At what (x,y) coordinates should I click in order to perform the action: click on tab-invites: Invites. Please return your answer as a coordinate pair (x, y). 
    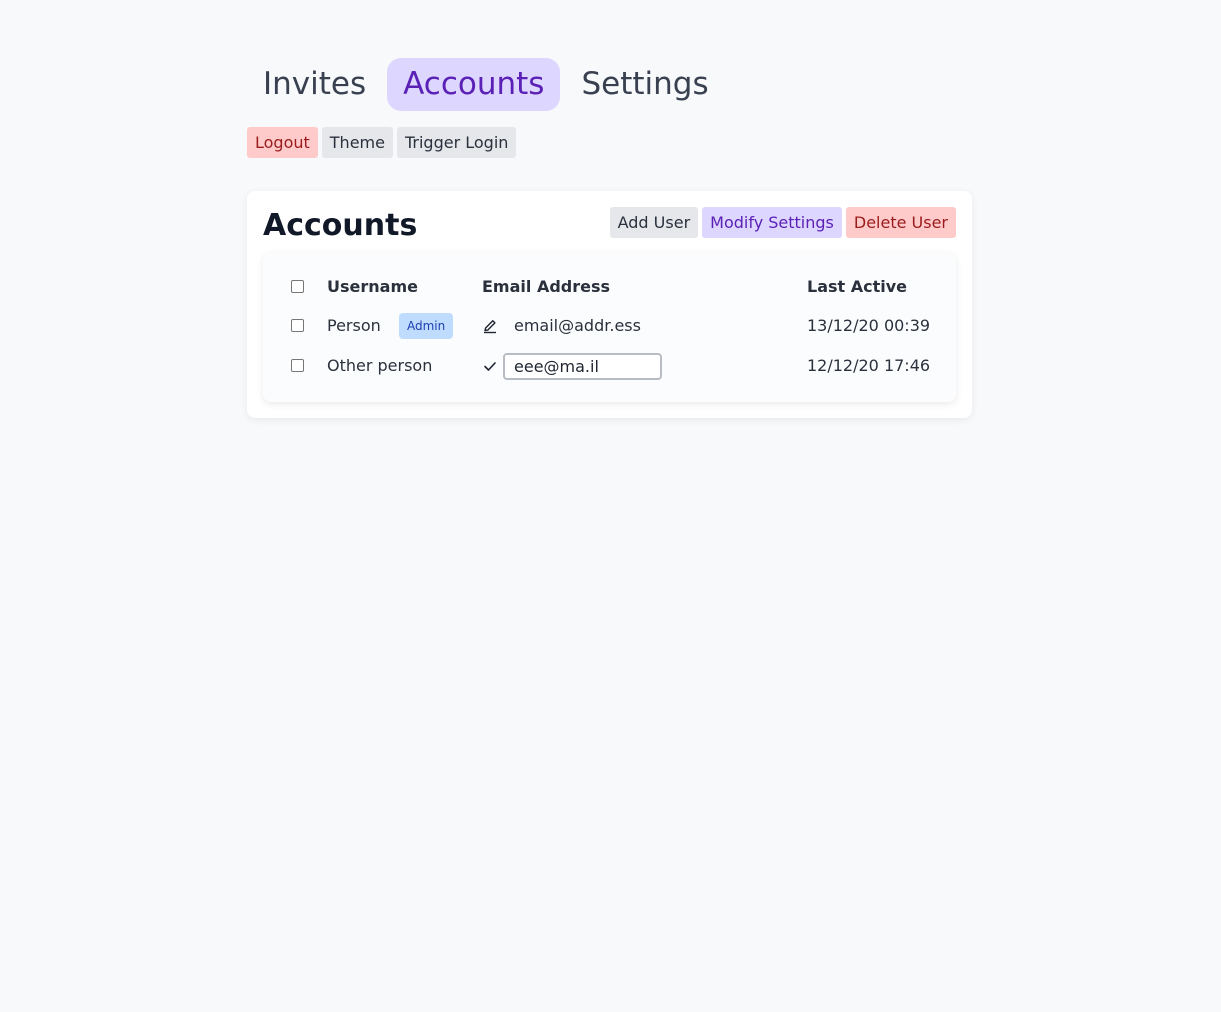
    Looking at the image, I should click on (314, 84).